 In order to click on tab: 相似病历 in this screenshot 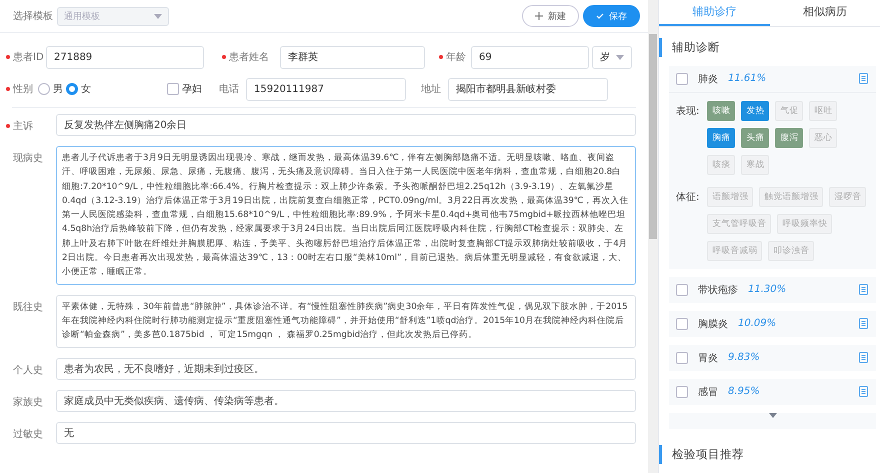, I will do `click(825, 13)`.